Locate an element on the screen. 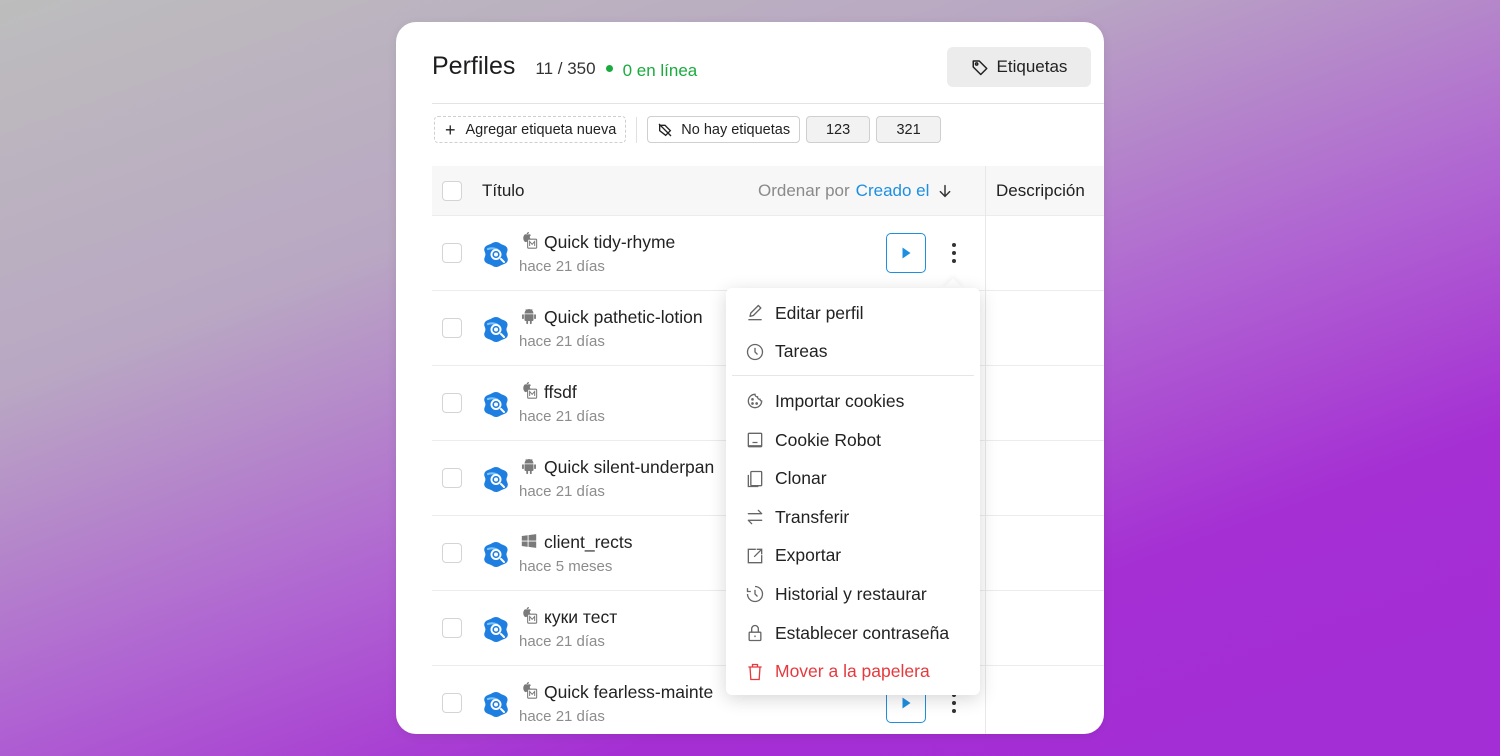 This screenshot has height=756, width=1500. menu-item-label: Clonar is located at coordinates (801, 478).